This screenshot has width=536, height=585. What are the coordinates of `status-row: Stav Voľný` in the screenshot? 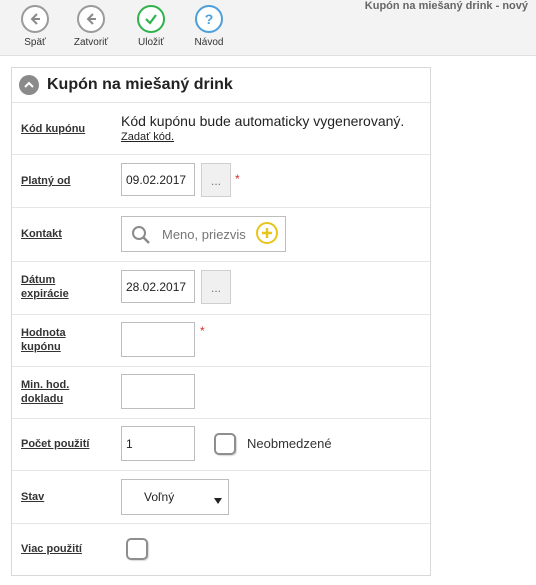 It's located at (221, 497).